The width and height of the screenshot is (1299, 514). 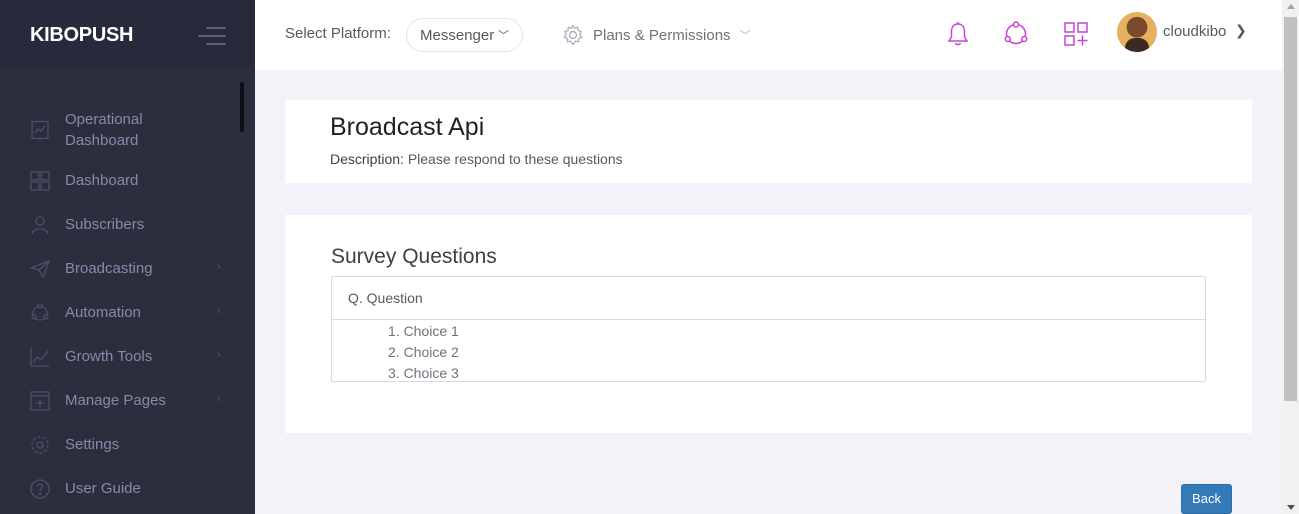 I want to click on sidebar-item-growth-tools: Growth Tools ›, so click(x=127, y=357).